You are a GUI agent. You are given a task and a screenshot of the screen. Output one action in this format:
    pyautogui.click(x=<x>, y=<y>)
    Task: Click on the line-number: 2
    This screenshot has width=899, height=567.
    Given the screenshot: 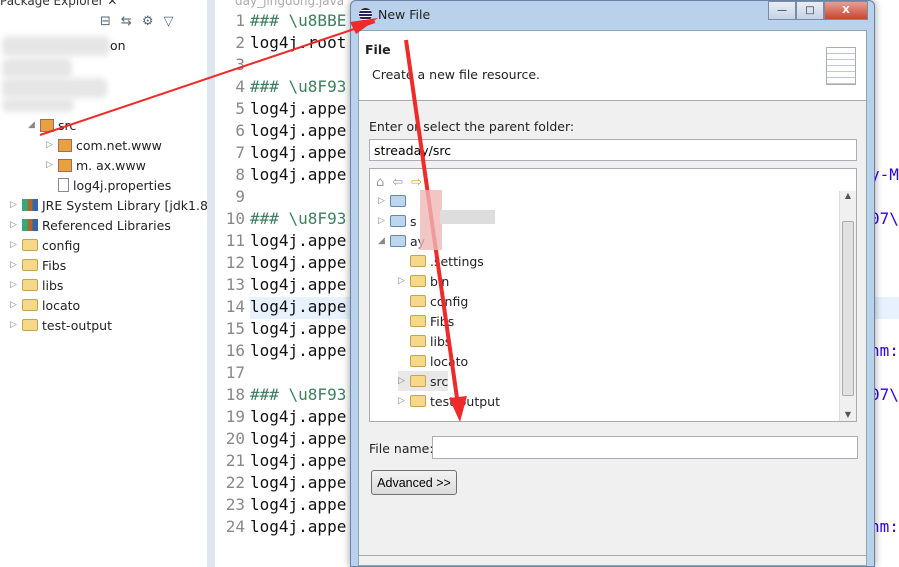 What is the action you would take?
    pyautogui.click(x=240, y=42)
    